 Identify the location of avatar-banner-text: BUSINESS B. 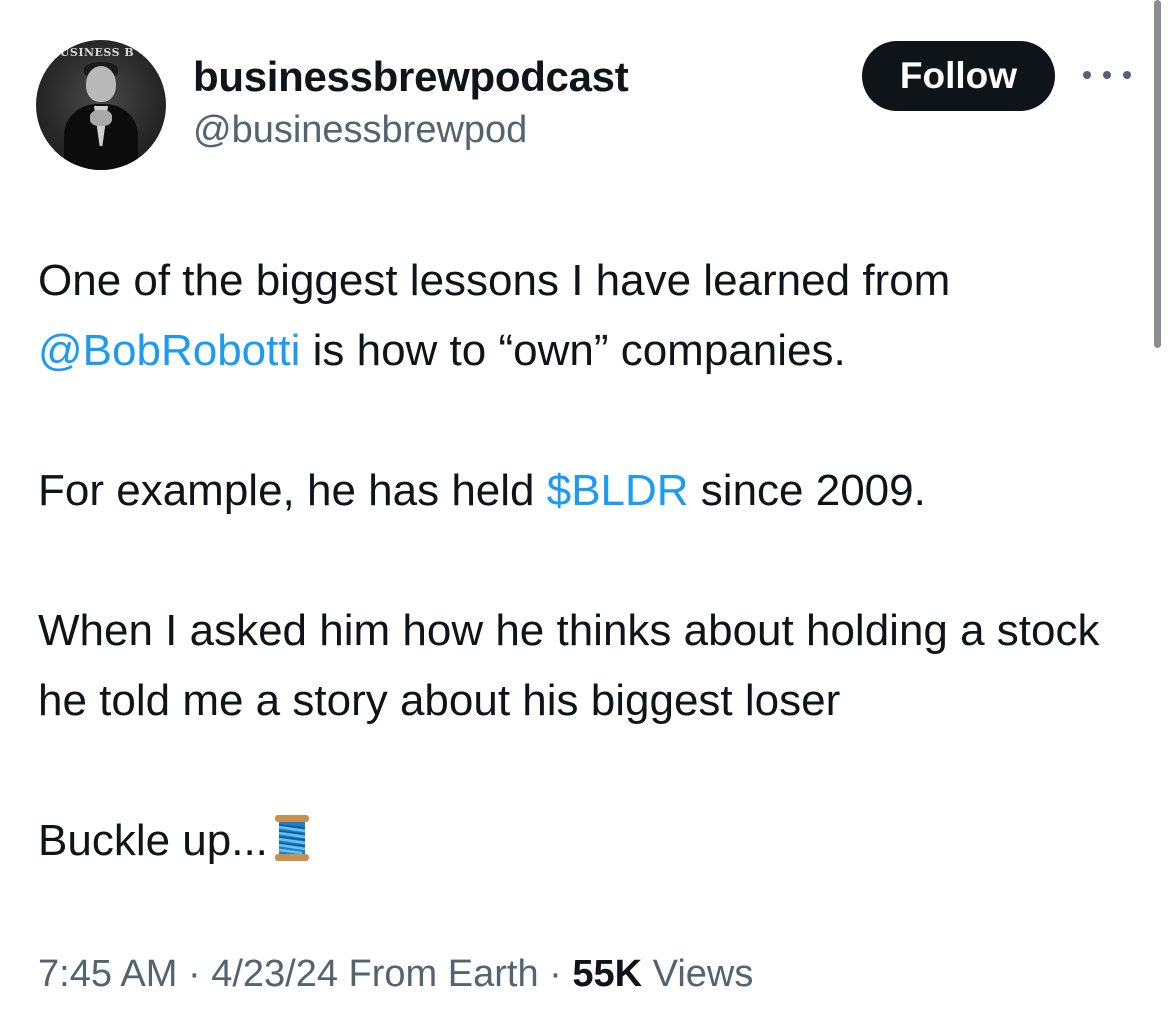
(92, 52).